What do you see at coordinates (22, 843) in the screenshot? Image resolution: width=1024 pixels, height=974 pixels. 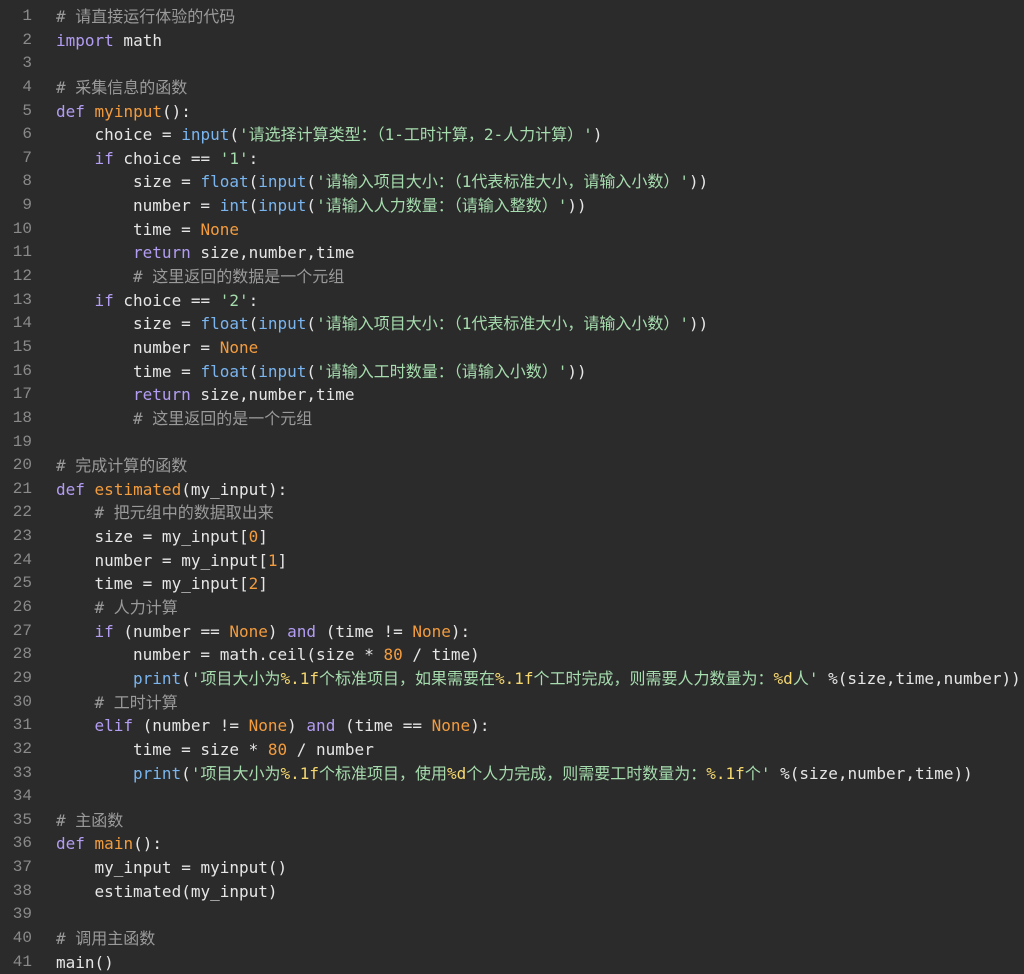 I see `line-number: 36` at bounding box center [22, 843].